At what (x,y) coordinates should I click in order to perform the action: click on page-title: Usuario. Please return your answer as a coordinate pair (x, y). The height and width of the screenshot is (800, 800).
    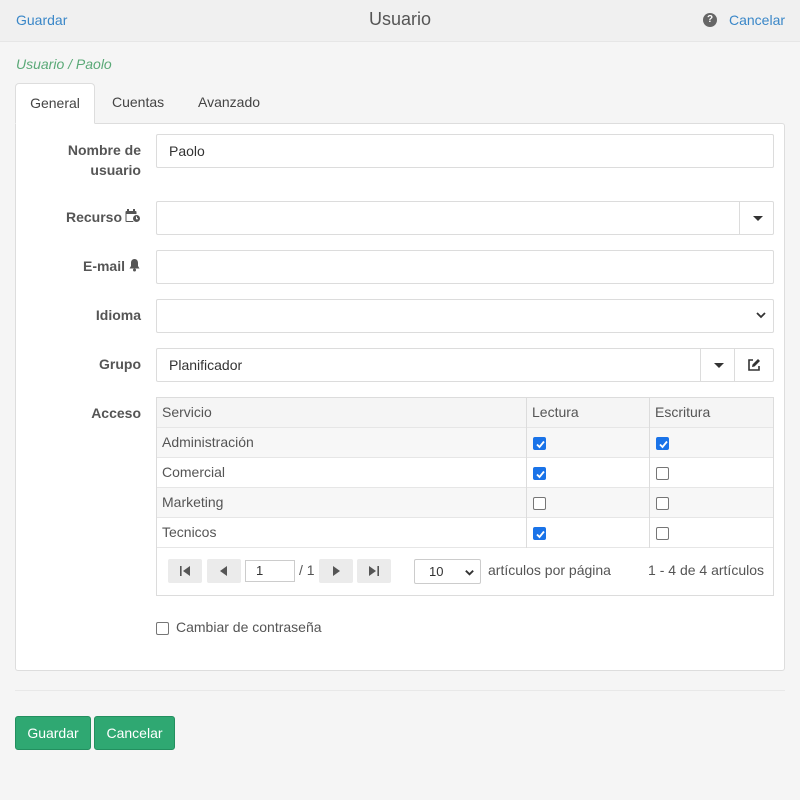
    Looking at the image, I should click on (400, 19).